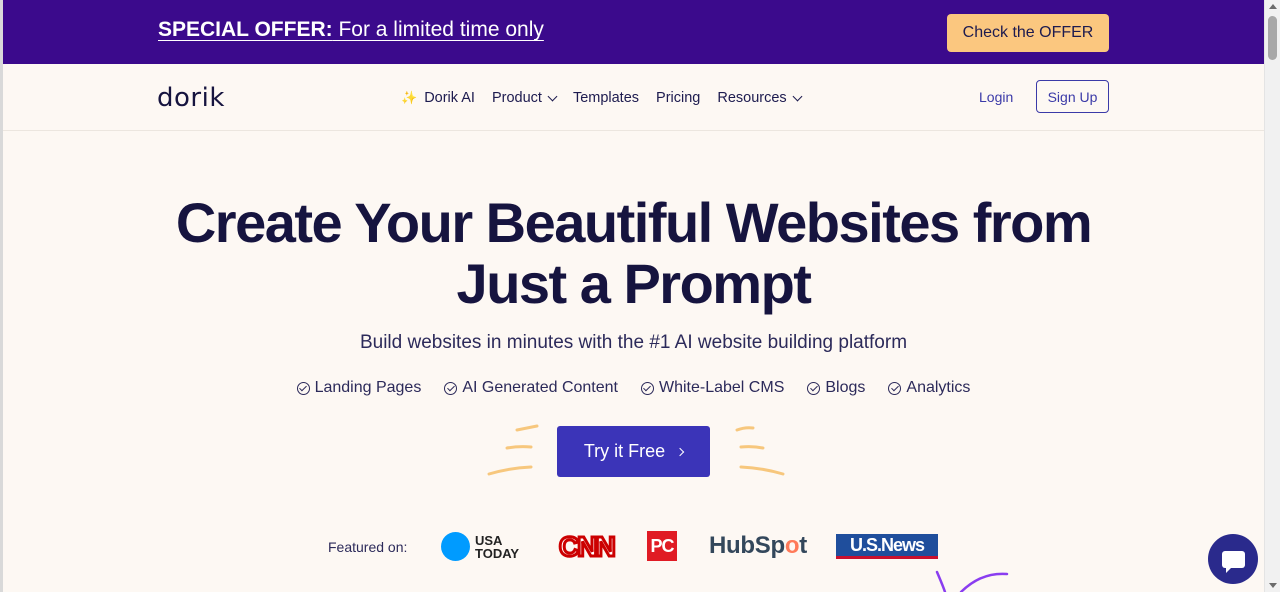 The width and height of the screenshot is (1280, 592). I want to click on nav-item-dorik-ai: ✨ Dorik AI, so click(438, 98).